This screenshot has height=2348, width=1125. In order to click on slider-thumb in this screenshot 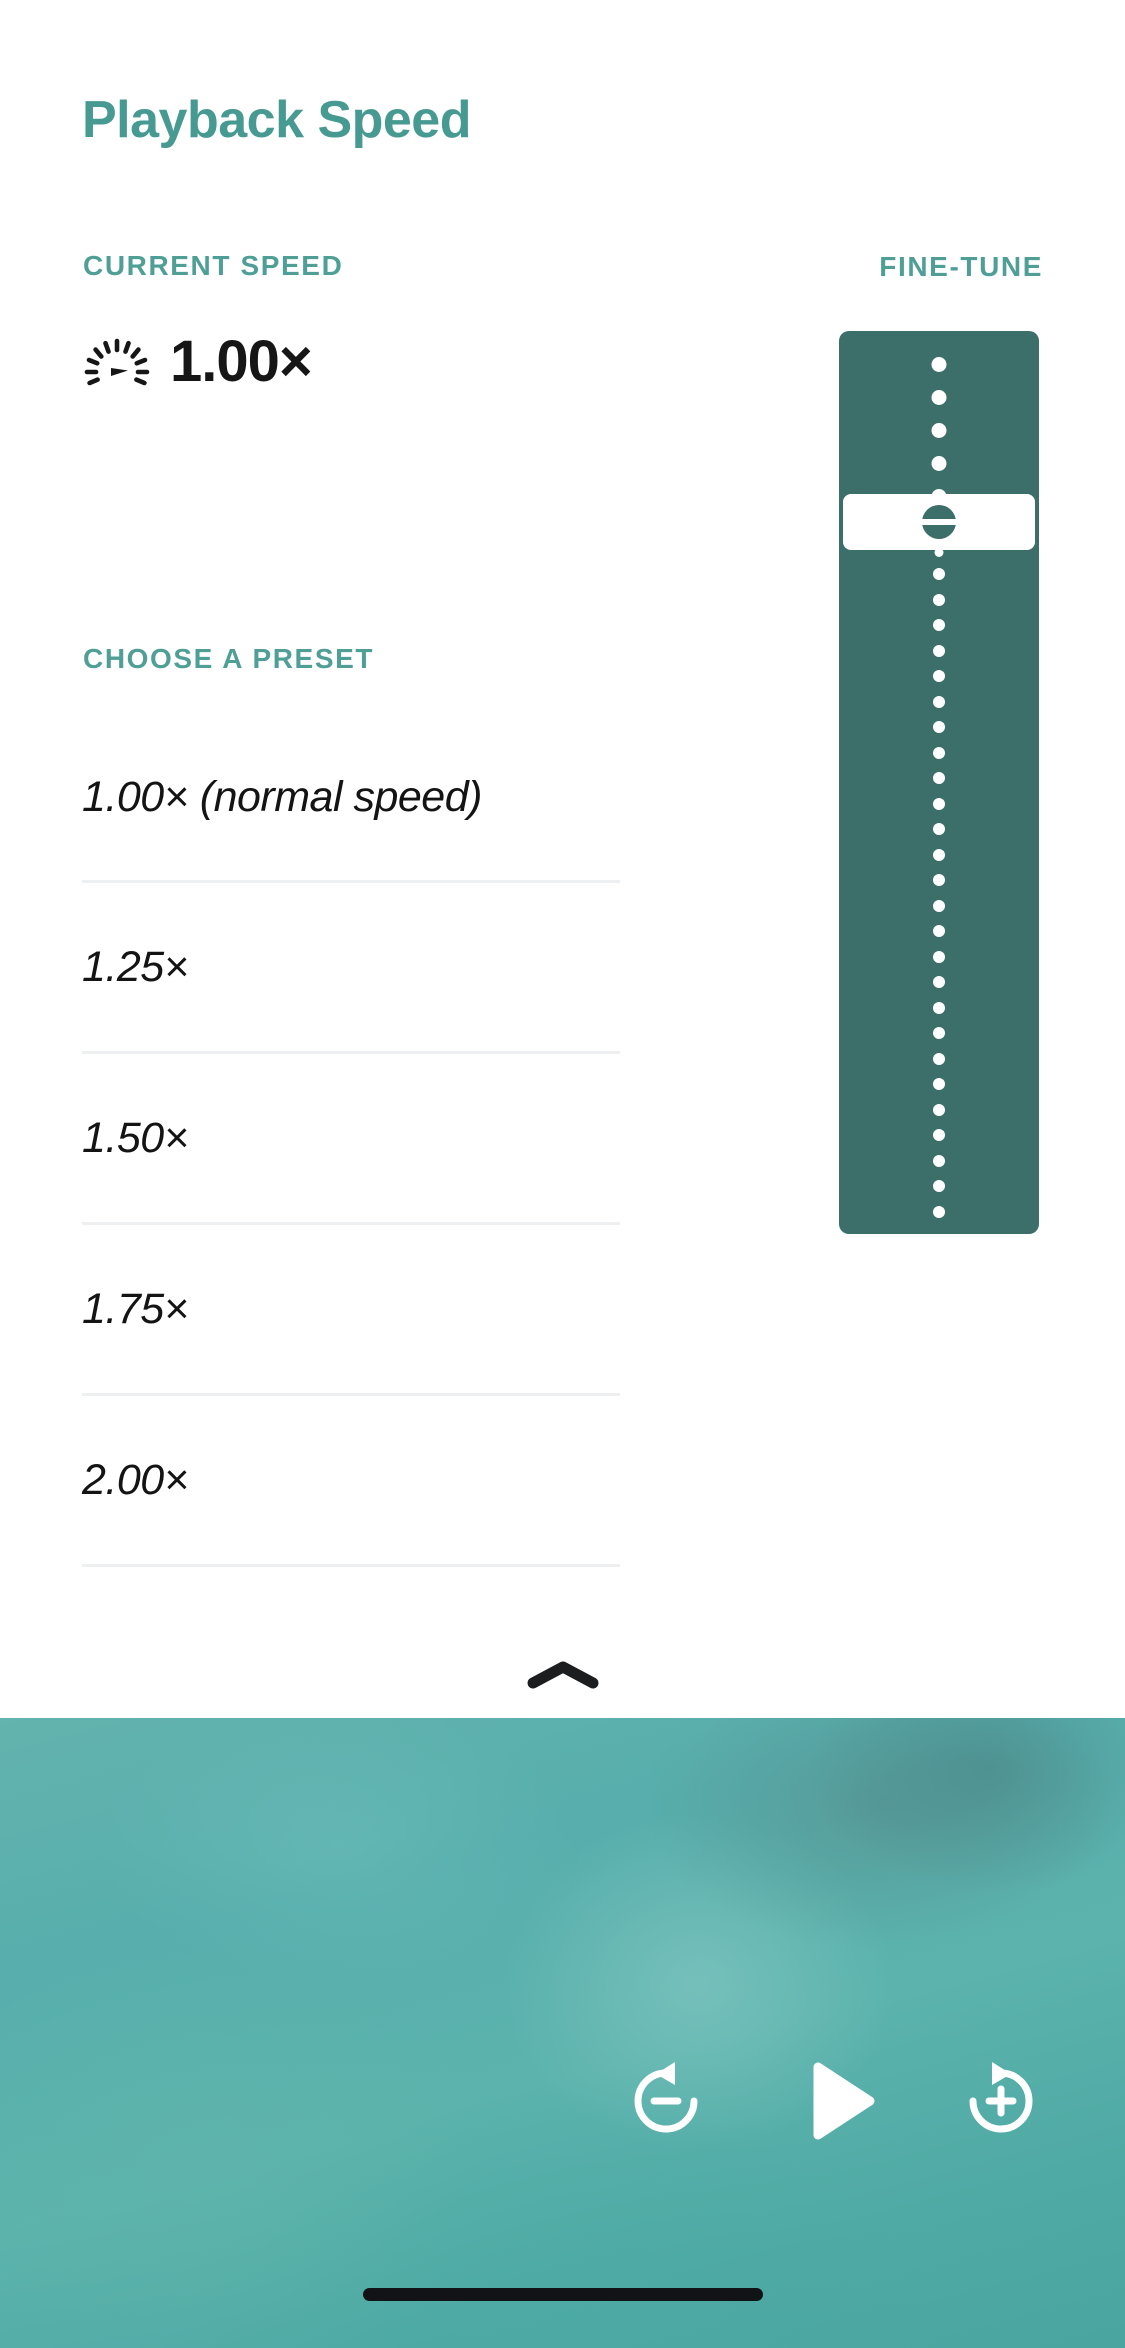, I will do `click(939, 522)`.